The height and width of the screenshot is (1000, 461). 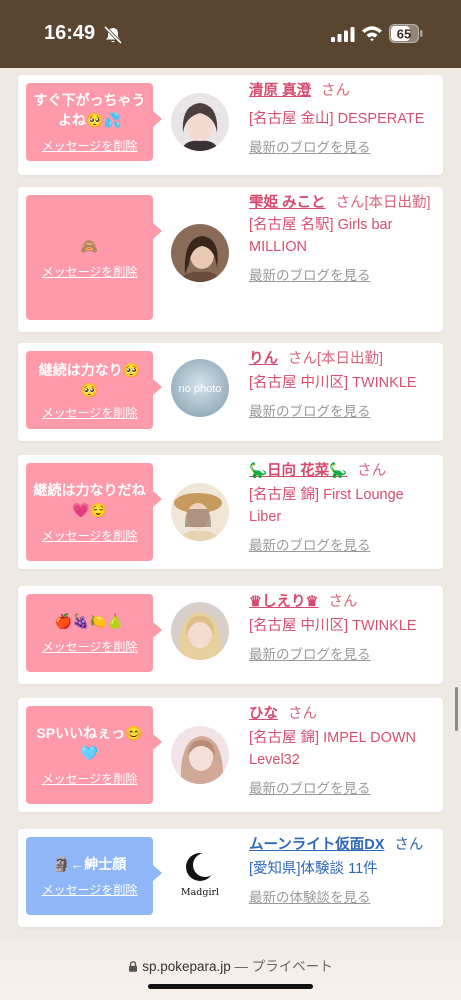 What do you see at coordinates (89, 864) in the screenshot?
I see `message-text: 🗿←紳士顔` at bounding box center [89, 864].